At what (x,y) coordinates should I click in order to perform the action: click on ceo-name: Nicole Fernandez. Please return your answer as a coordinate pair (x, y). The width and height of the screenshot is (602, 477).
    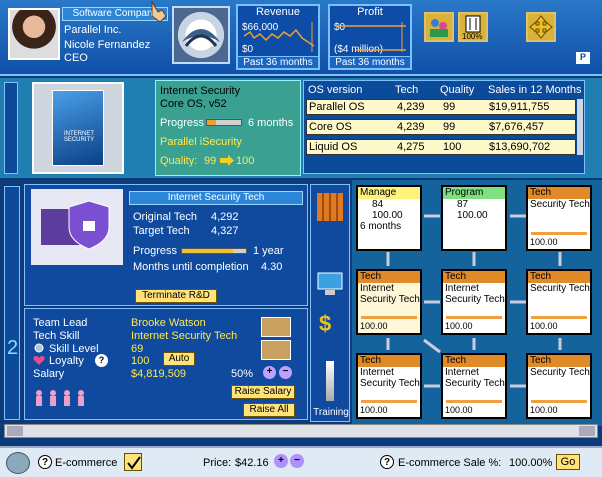
    Looking at the image, I should click on (107, 45).